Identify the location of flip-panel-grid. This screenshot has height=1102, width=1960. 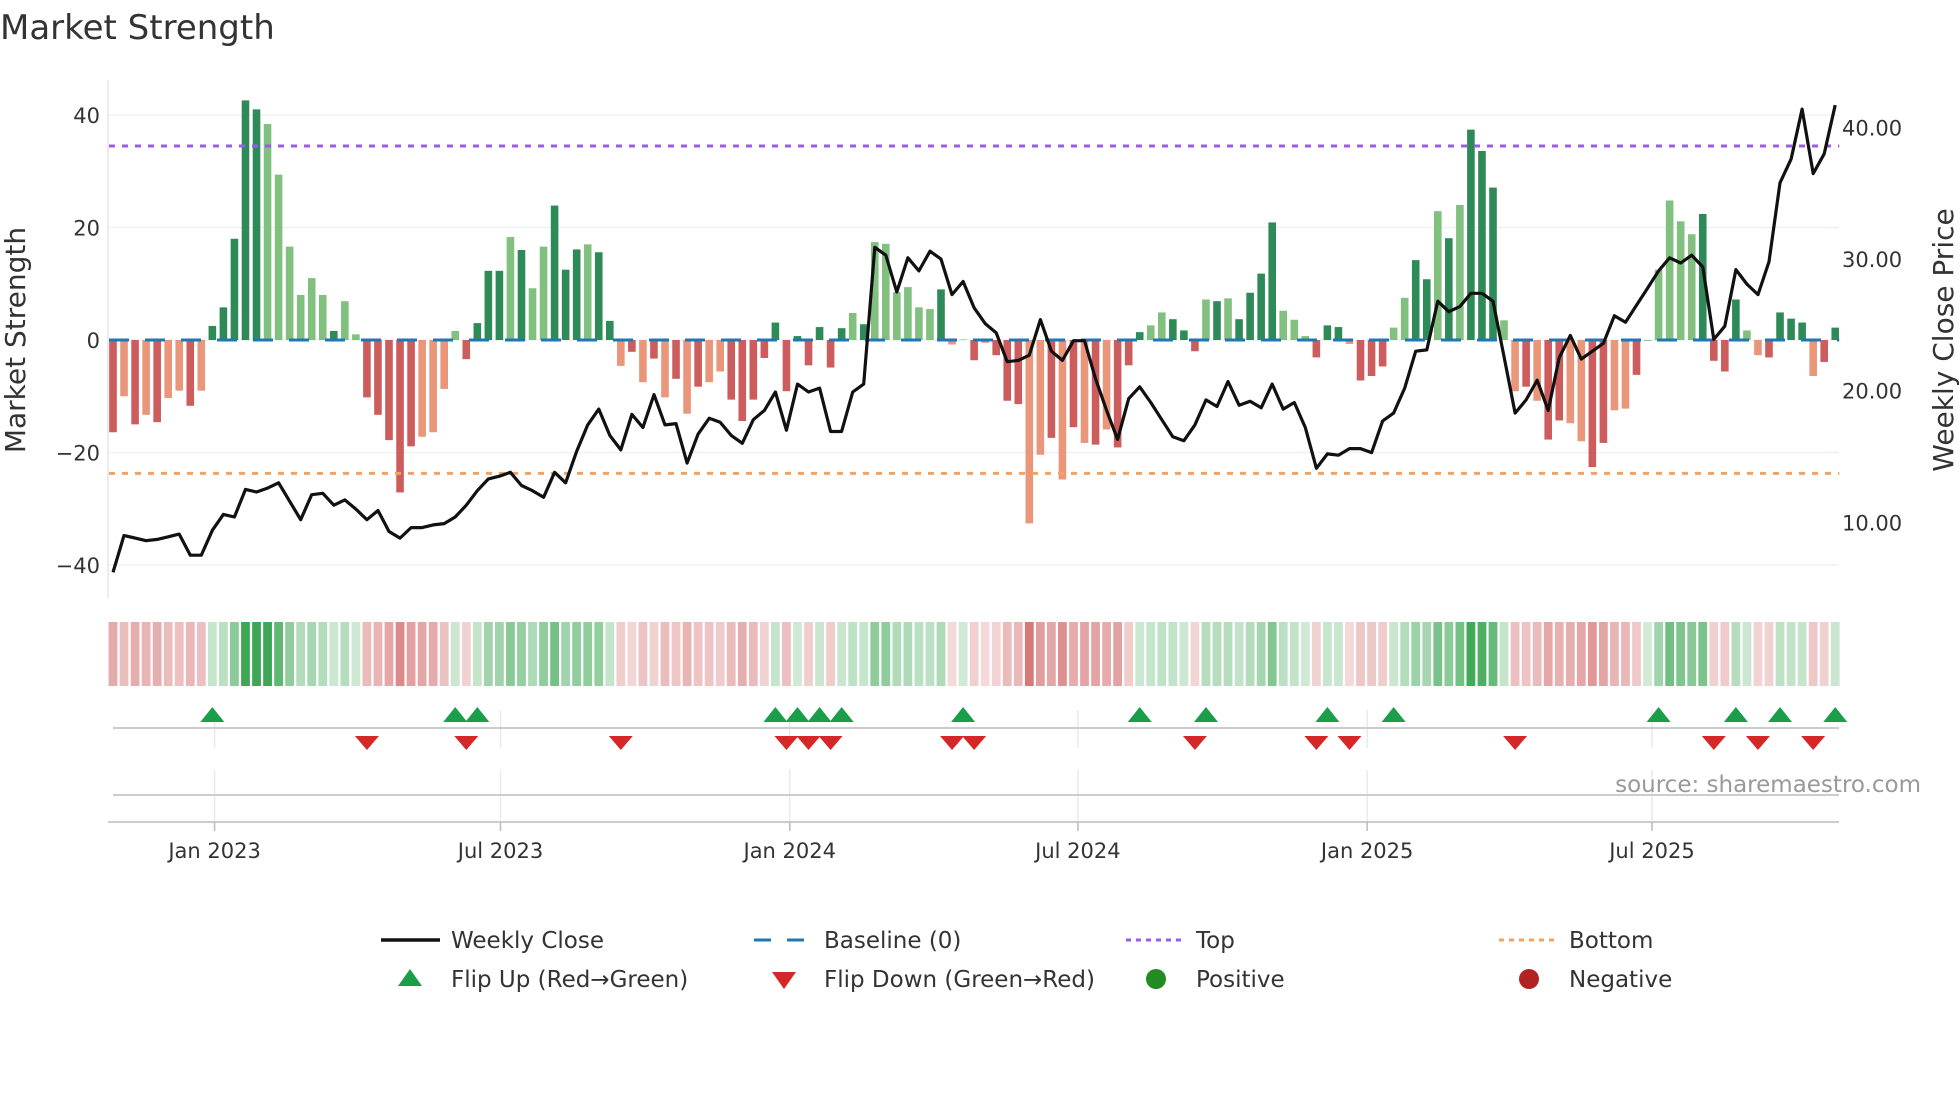
(933, 766).